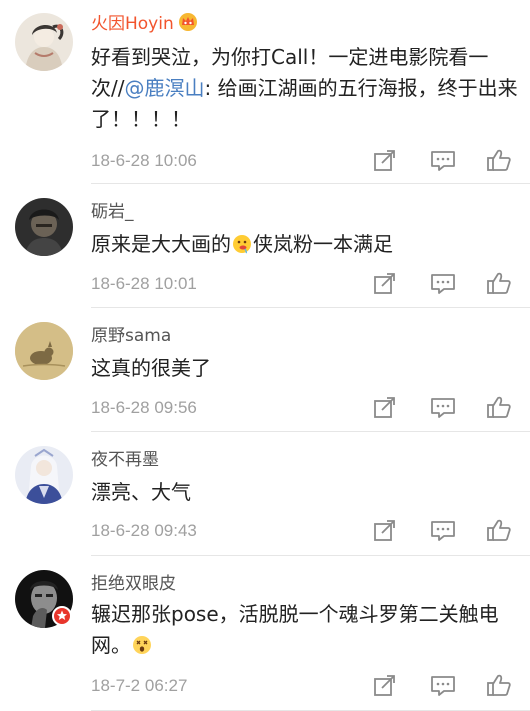 This screenshot has height=711, width=530. I want to click on vip-crown-icon, so click(187, 22).